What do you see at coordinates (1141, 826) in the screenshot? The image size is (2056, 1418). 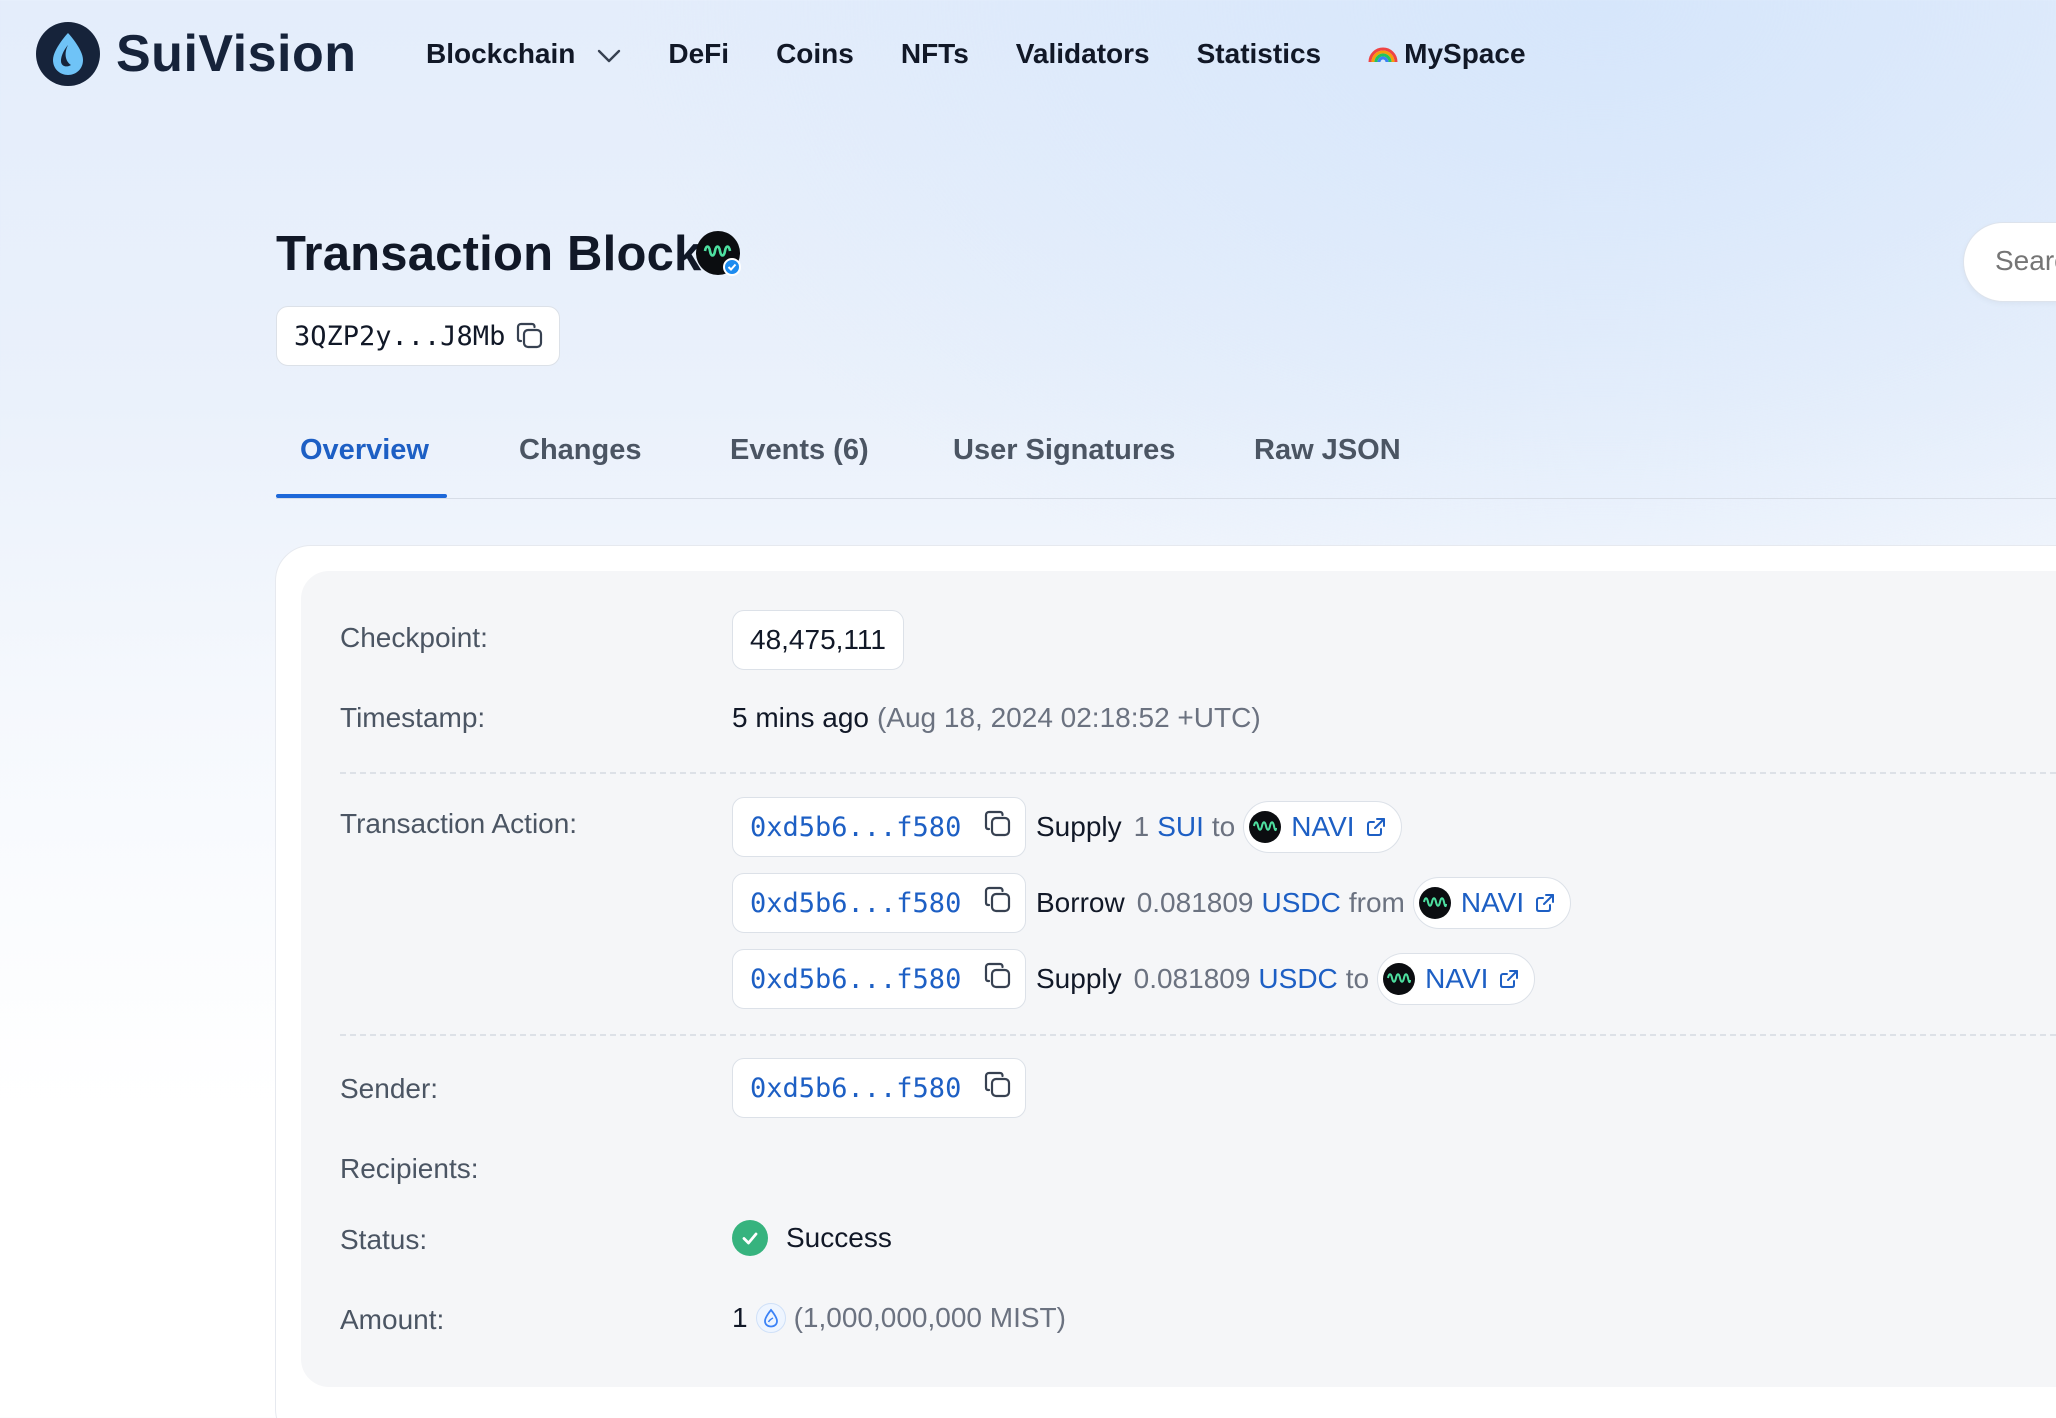 I see `action-amount: 1` at bounding box center [1141, 826].